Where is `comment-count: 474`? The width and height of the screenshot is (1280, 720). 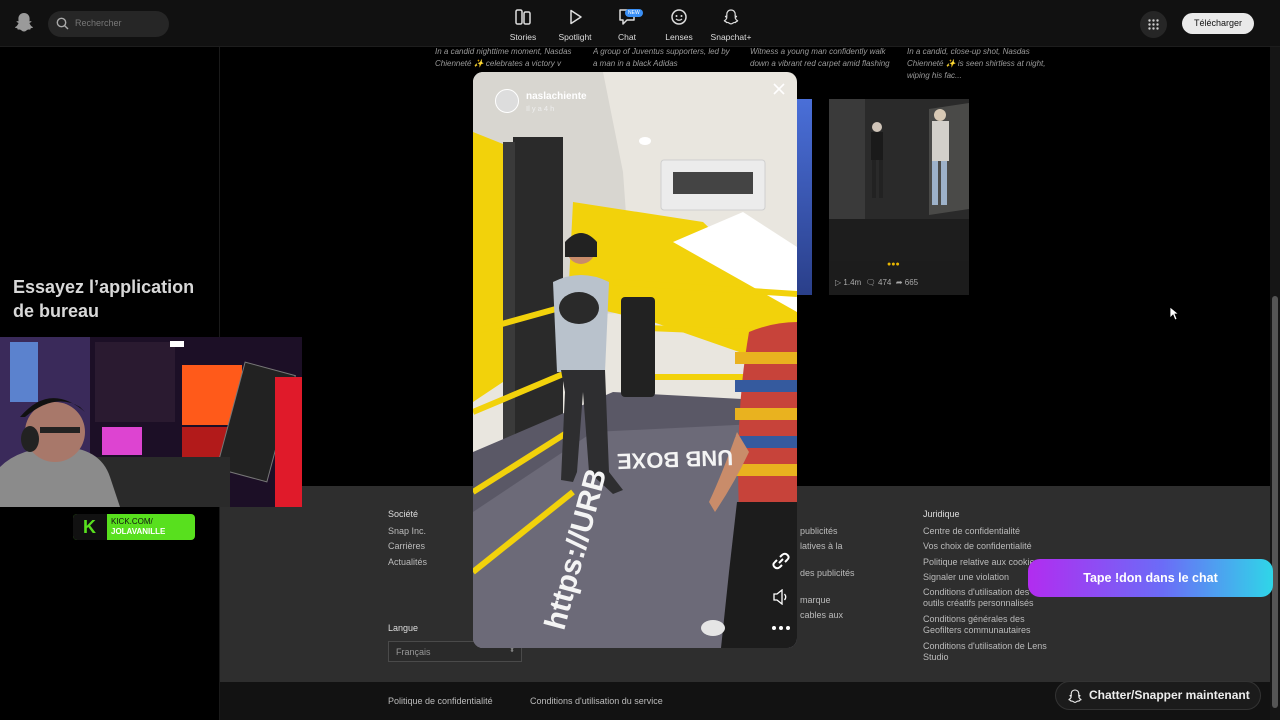
comment-count: 474 is located at coordinates (885, 282).